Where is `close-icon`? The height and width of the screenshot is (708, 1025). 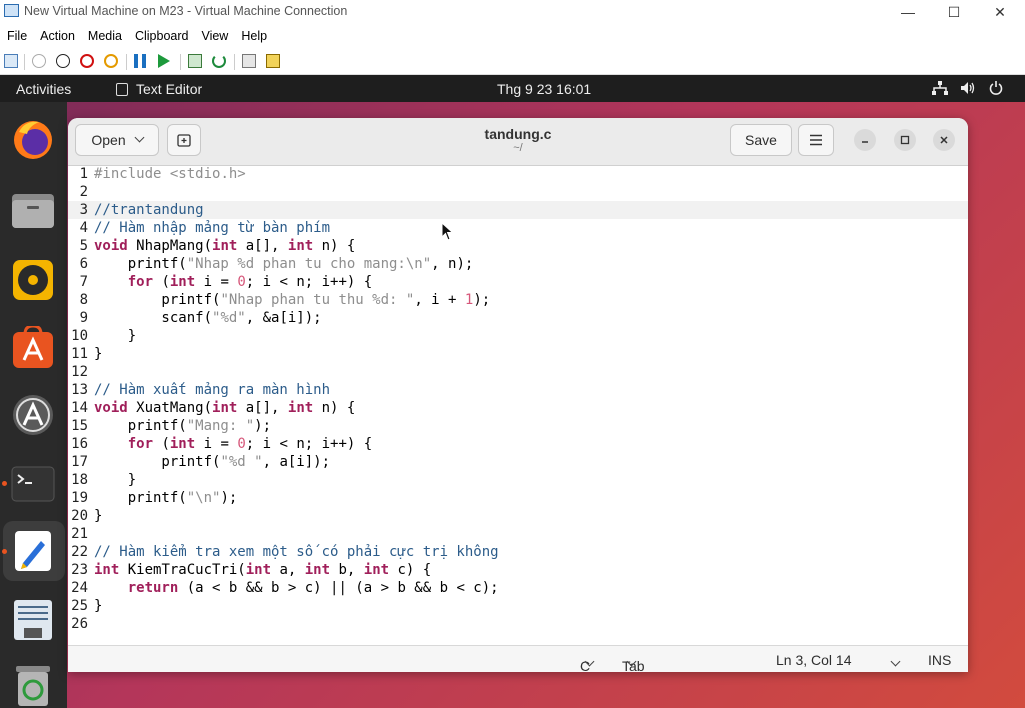 close-icon is located at coordinates (944, 140).